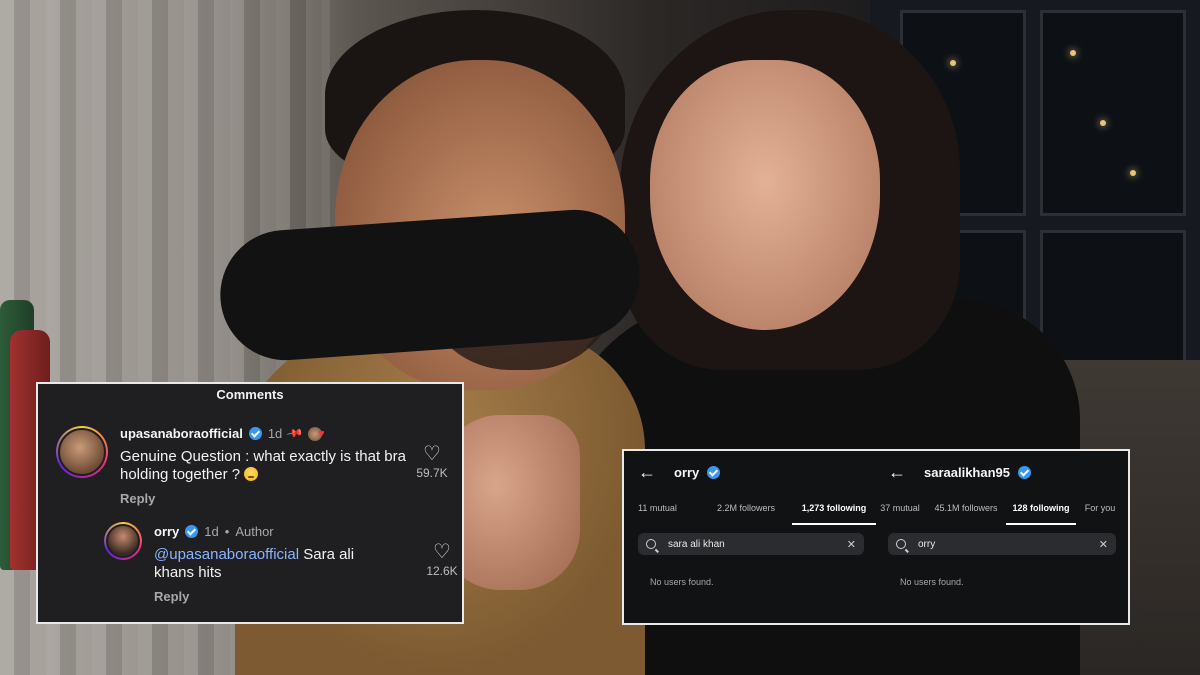 The width and height of the screenshot is (1200, 675). Describe the element at coordinates (432, 473) in the screenshot. I see `like-count: 59.7K` at that location.